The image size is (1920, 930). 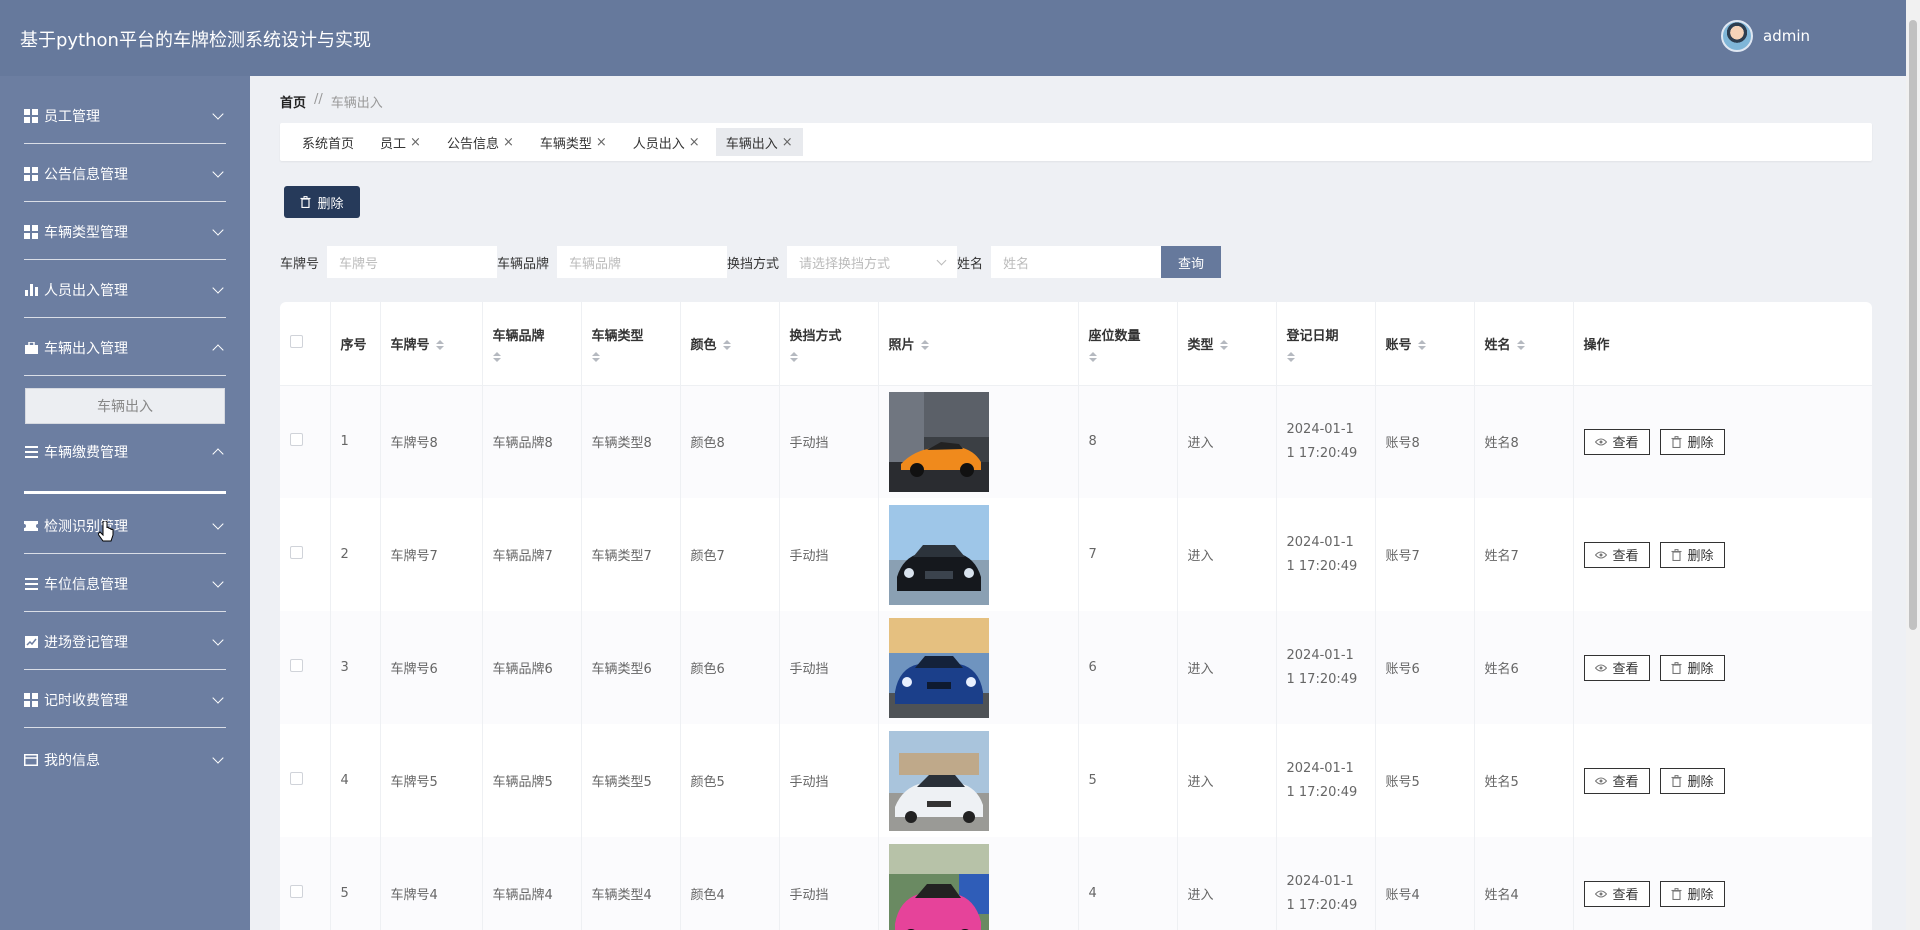 What do you see at coordinates (86, 232) in the screenshot?
I see `sidebar-item-label: 车辆类型管理` at bounding box center [86, 232].